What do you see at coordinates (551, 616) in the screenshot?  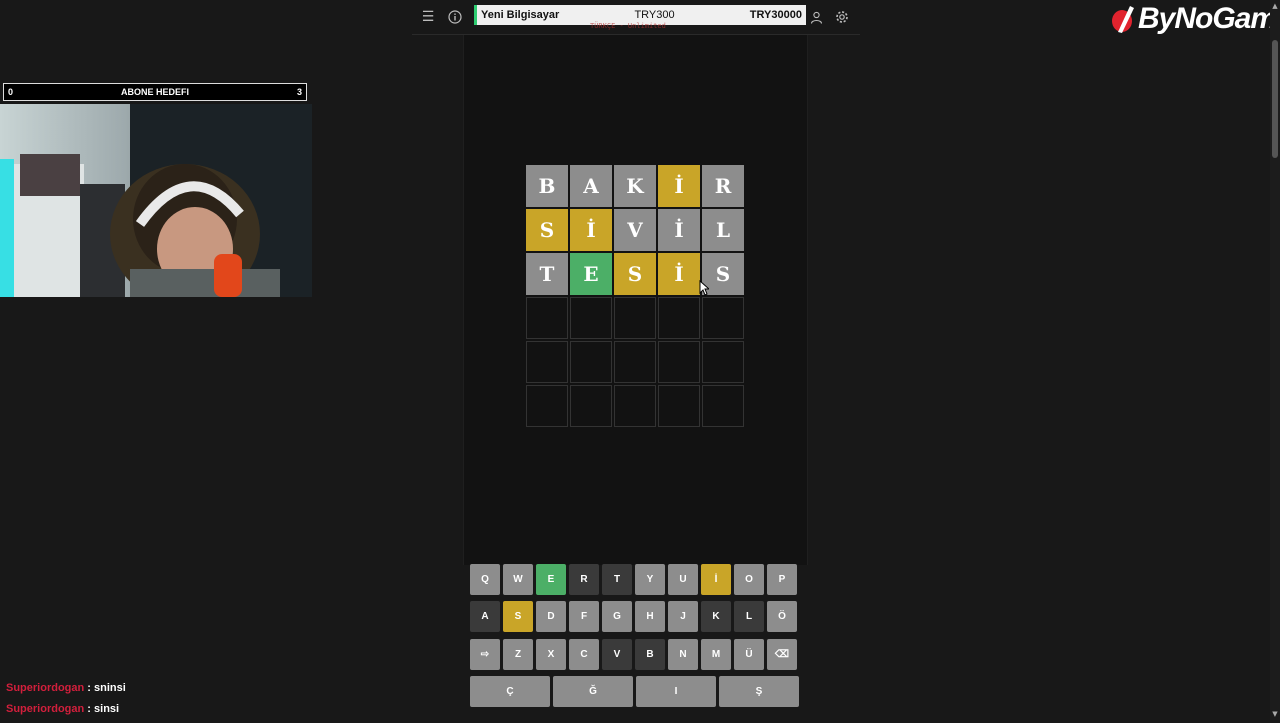 I see `key-d: D` at bounding box center [551, 616].